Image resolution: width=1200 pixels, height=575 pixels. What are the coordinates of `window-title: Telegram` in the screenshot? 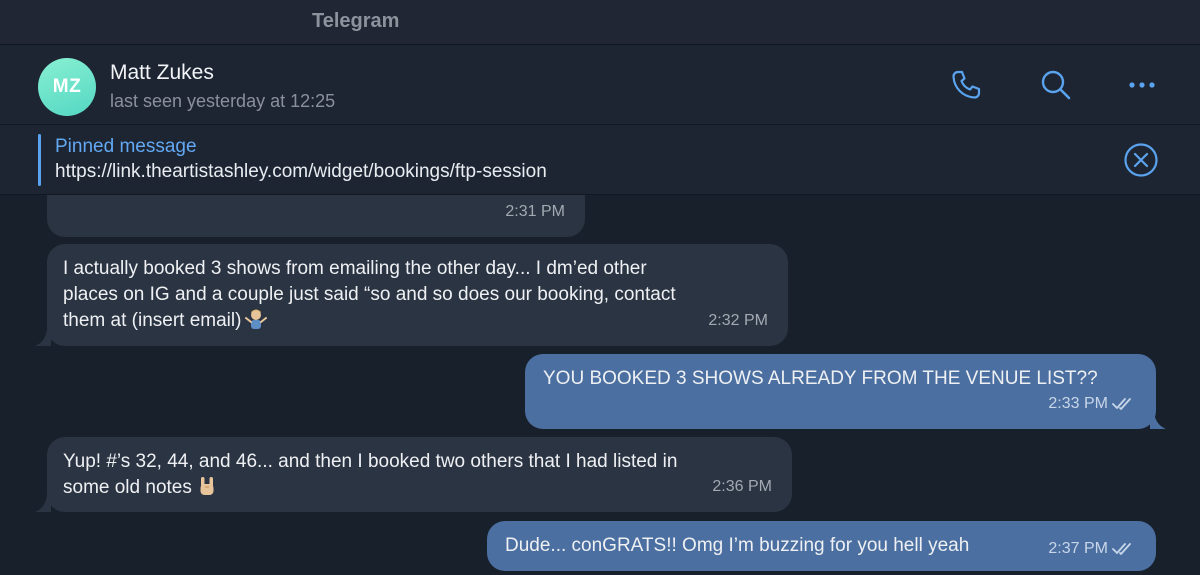 It's located at (356, 21).